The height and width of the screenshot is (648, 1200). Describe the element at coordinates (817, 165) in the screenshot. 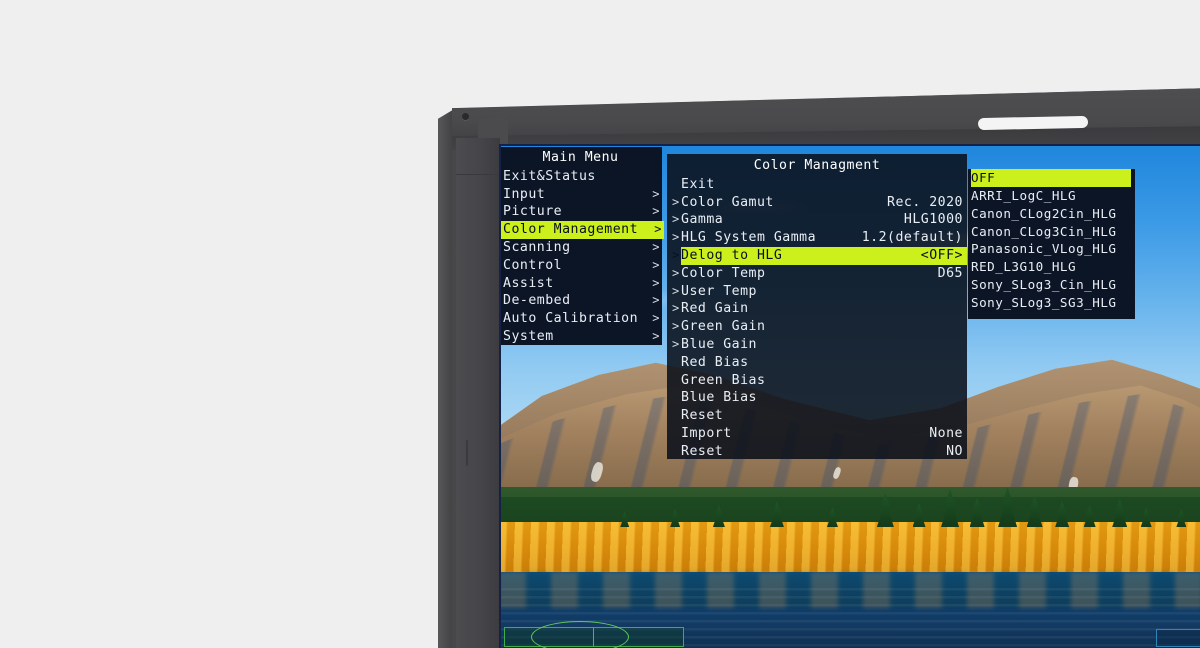

I see `osd-sub-menu-title: Color Managment` at that location.